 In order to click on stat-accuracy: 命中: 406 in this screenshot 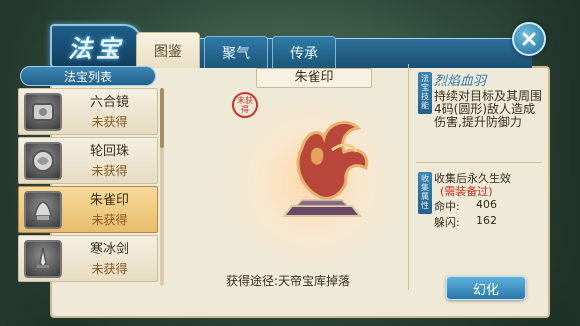, I will do `click(465, 206)`.